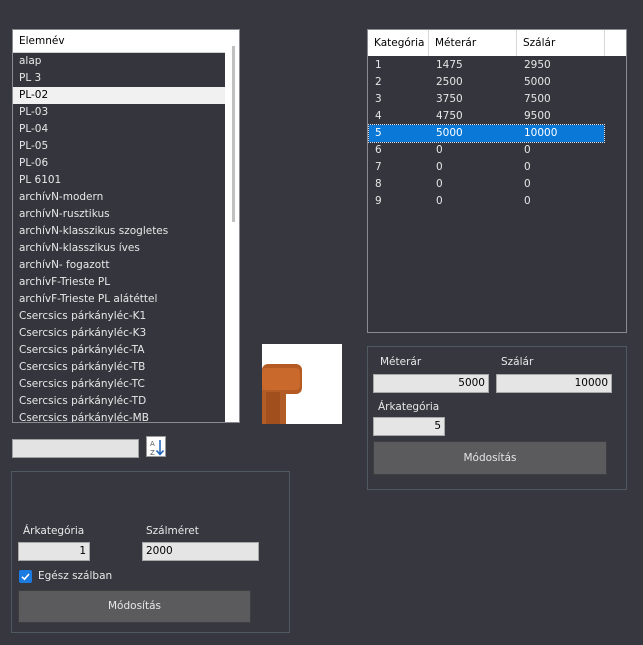  Describe the element at coordinates (119, 61) in the screenshot. I see `list-item: alap` at that location.